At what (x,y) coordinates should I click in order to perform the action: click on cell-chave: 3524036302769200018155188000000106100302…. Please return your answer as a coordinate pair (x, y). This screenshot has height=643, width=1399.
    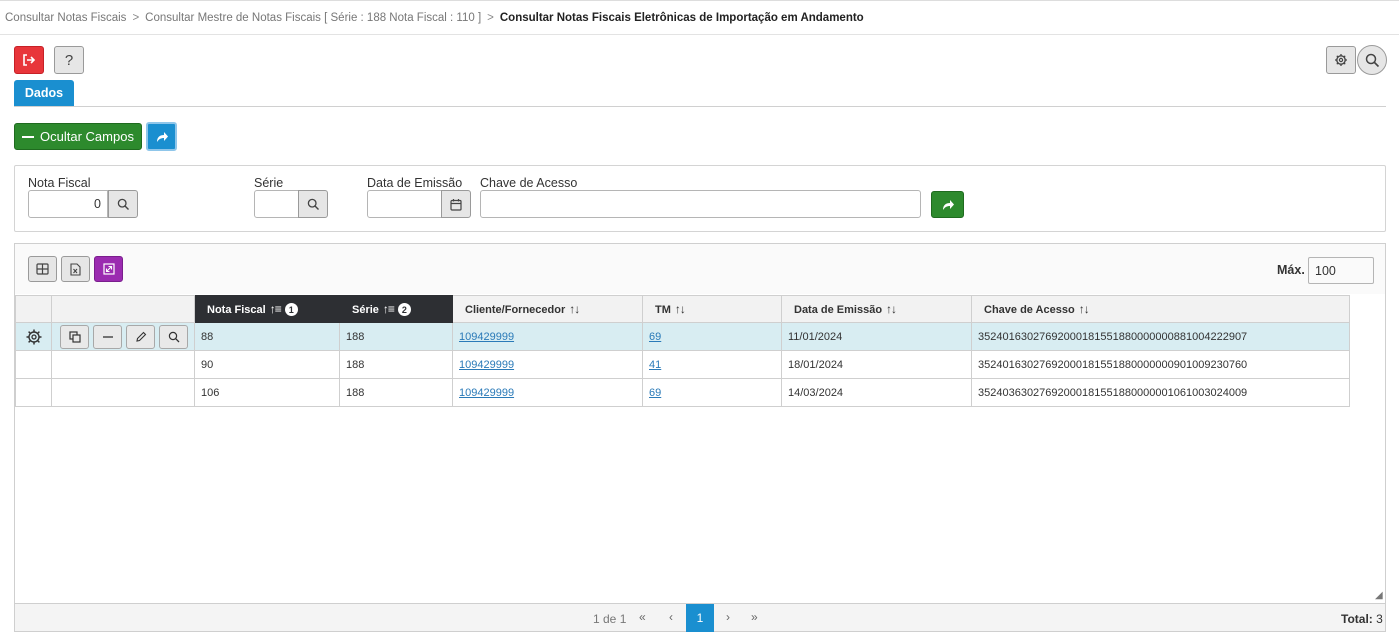
    Looking at the image, I should click on (1160, 392).